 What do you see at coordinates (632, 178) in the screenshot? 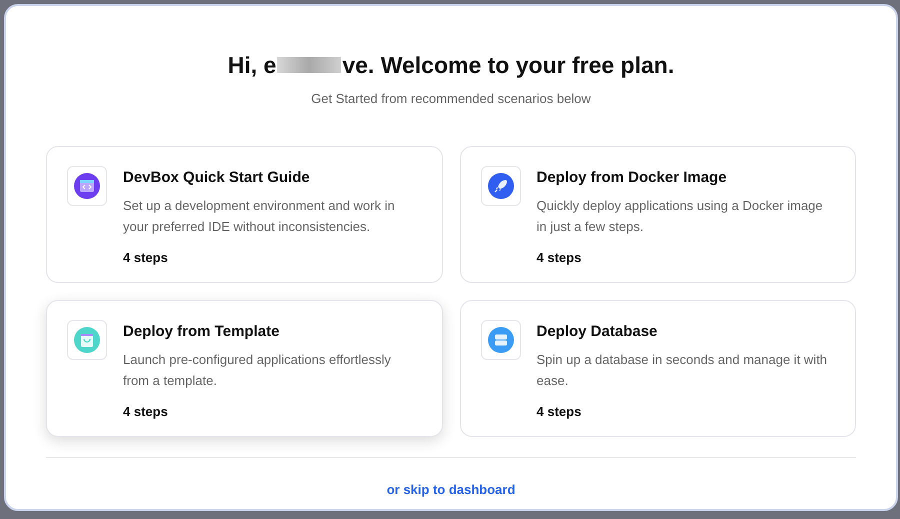
I see `card-title: Deploy from Docker Image` at bounding box center [632, 178].